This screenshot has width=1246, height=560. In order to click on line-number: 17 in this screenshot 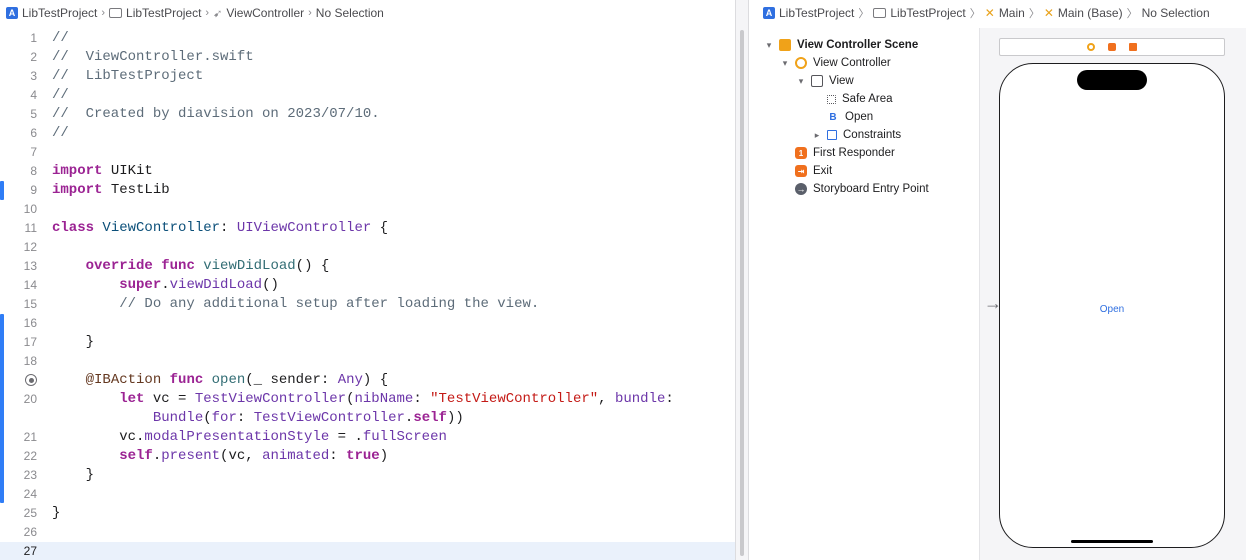, I will do `click(18, 342)`.